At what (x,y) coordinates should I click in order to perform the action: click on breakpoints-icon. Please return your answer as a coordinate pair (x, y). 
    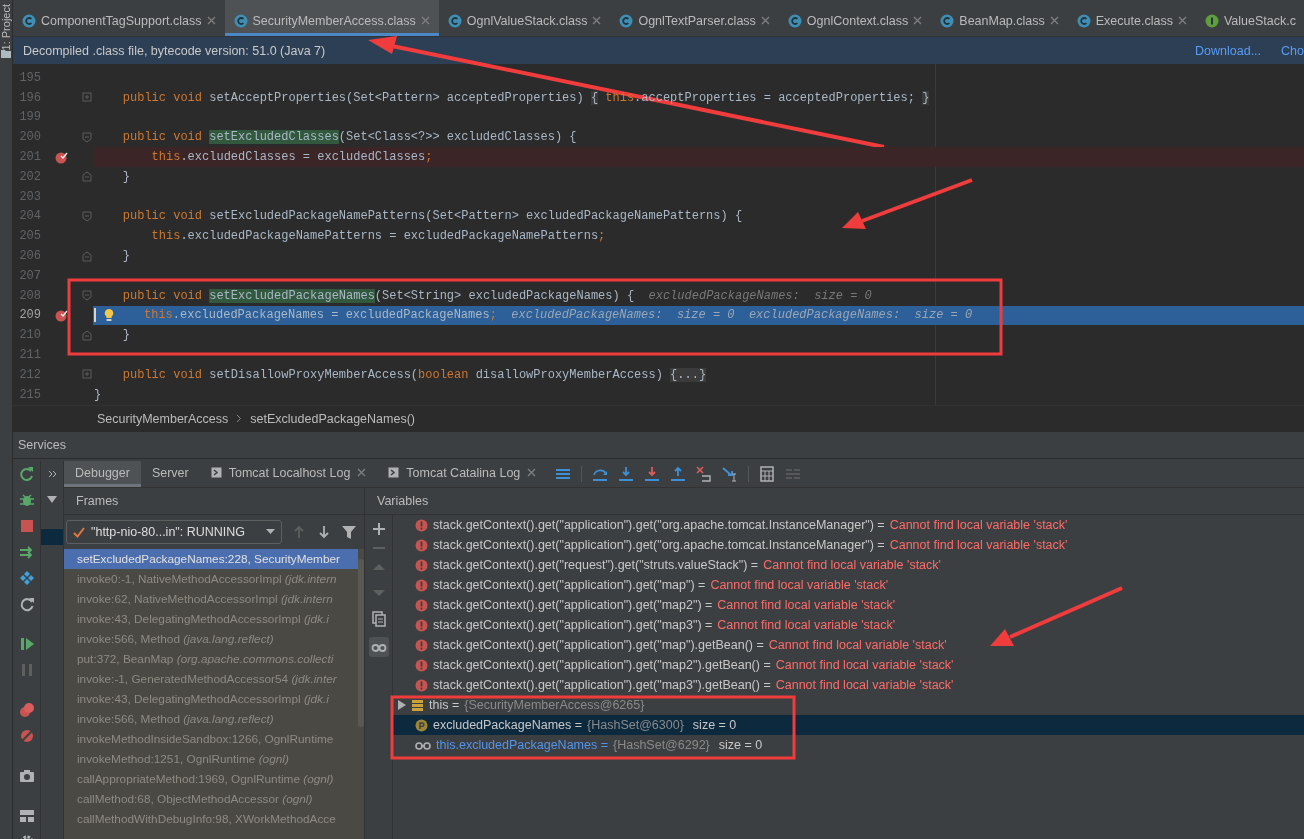
    Looking at the image, I should click on (26, 710).